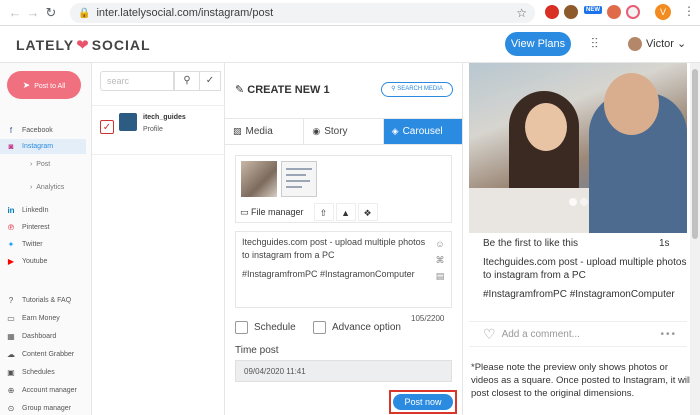 This screenshot has width=700, height=415. I want to click on sidebar-item-label: Tutorials & FAQ, so click(47, 300).